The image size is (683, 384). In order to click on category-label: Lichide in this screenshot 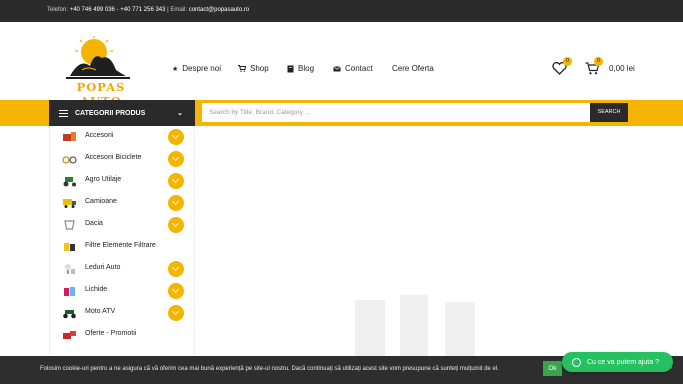, I will do `click(96, 289)`.